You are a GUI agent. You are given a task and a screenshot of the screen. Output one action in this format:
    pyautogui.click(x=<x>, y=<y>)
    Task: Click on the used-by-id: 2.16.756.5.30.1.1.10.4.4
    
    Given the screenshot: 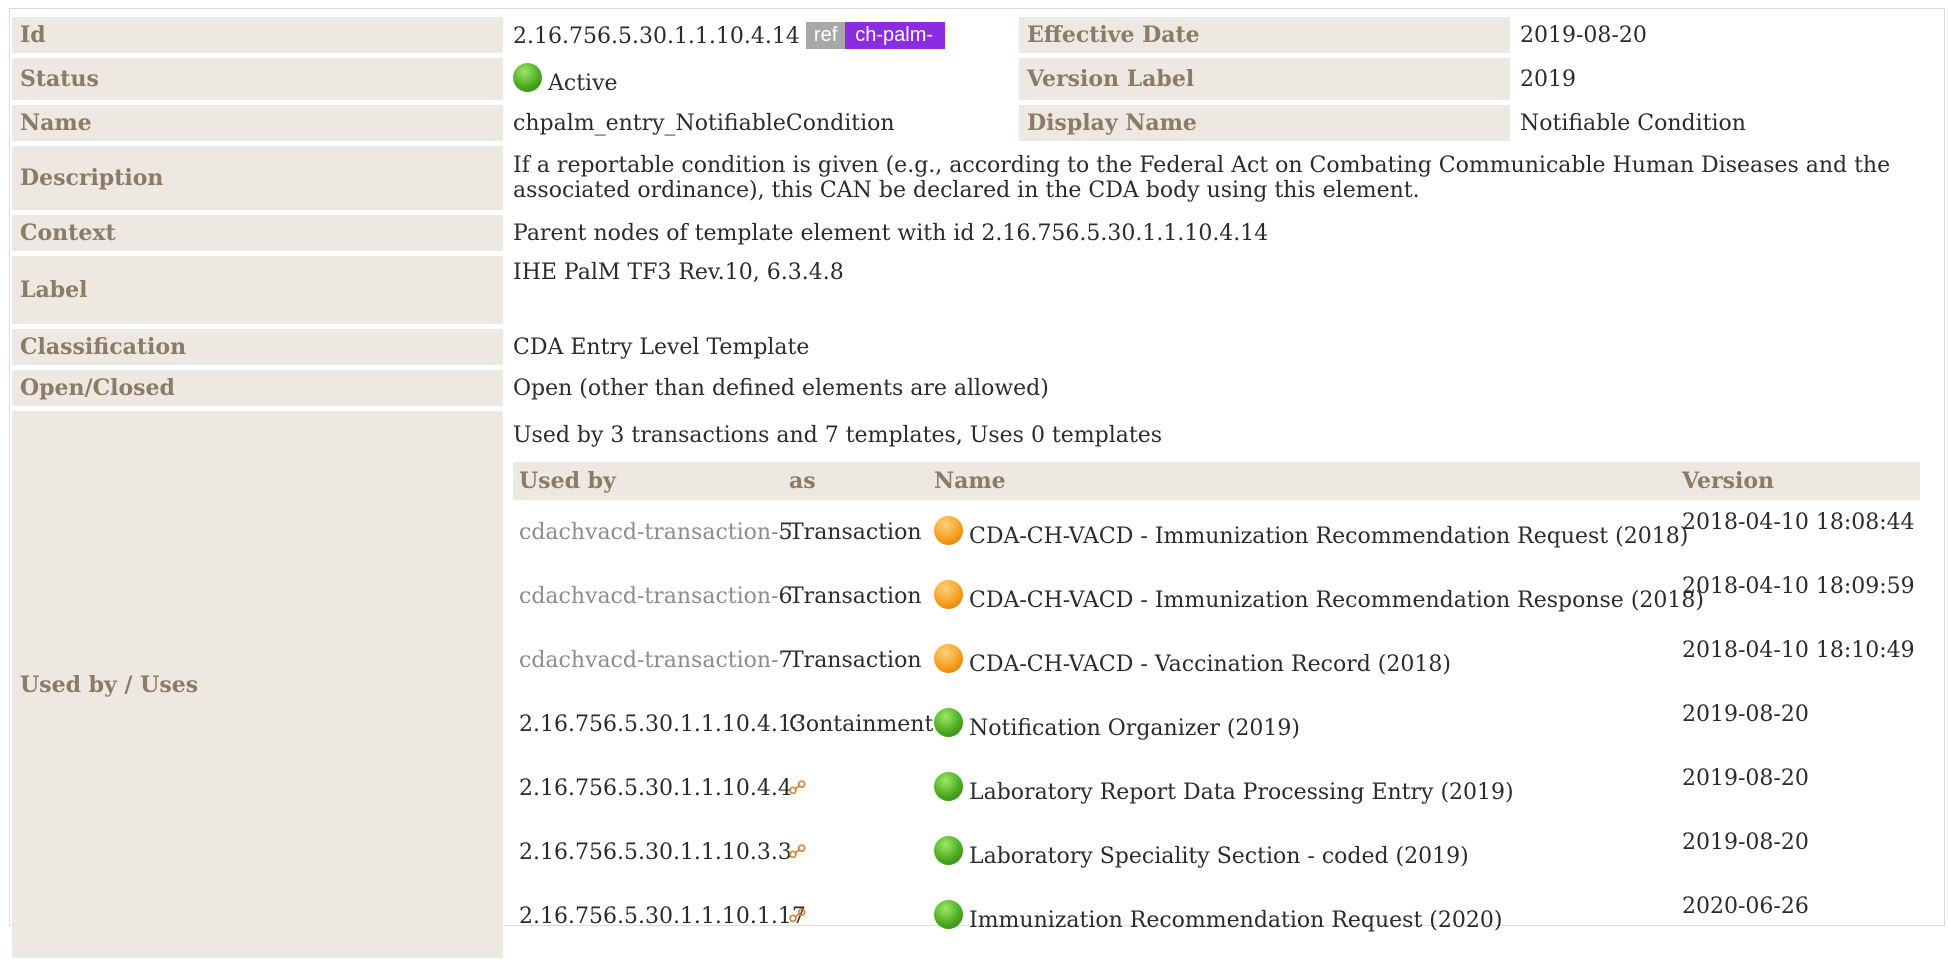 What is the action you would take?
    pyautogui.click(x=655, y=788)
    